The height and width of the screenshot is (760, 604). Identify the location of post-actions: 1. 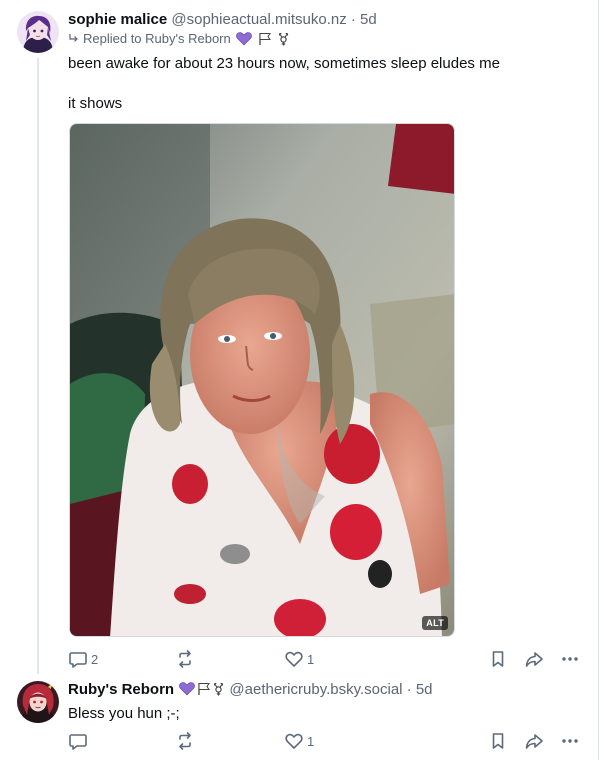
(328, 741).